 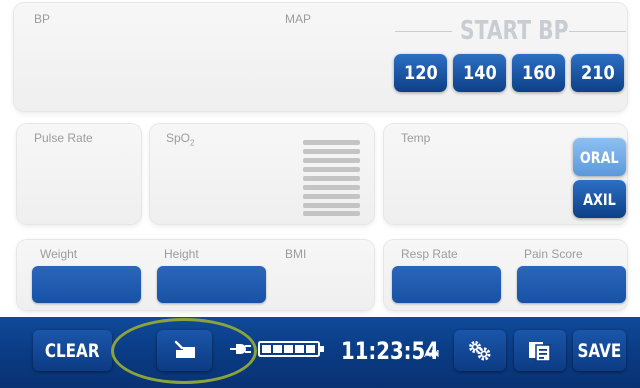 What do you see at coordinates (86, 284) in the screenshot?
I see `weight-input-button` at bounding box center [86, 284].